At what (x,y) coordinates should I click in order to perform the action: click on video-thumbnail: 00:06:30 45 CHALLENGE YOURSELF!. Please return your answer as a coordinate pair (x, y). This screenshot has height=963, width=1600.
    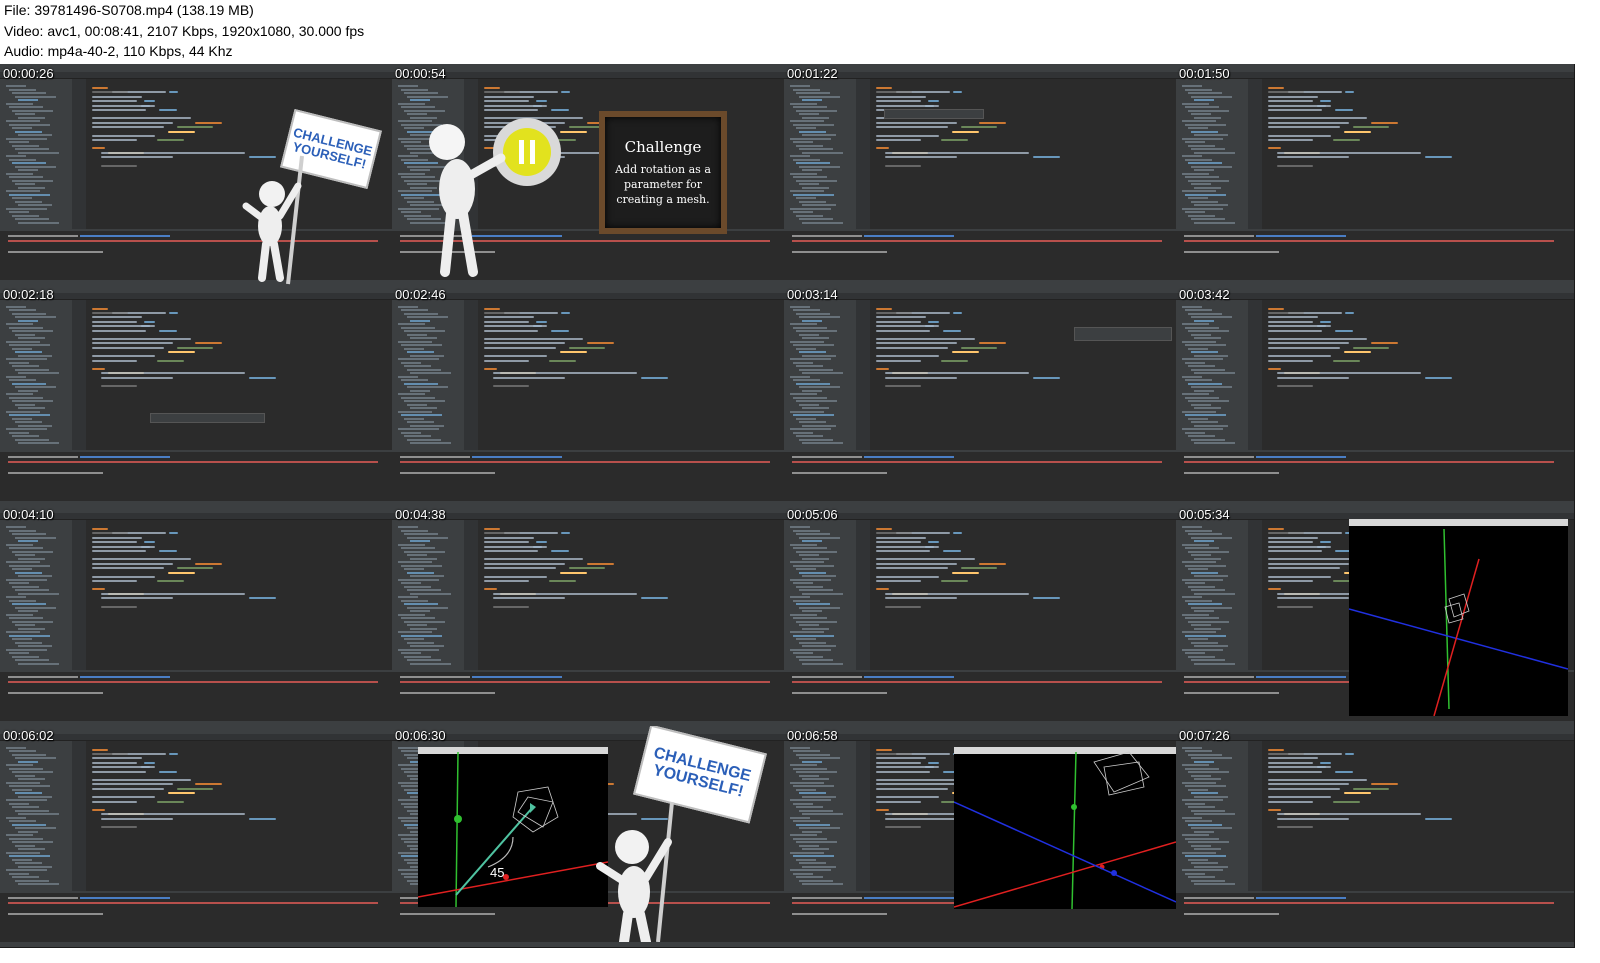
    Looking at the image, I should click on (591, 836).